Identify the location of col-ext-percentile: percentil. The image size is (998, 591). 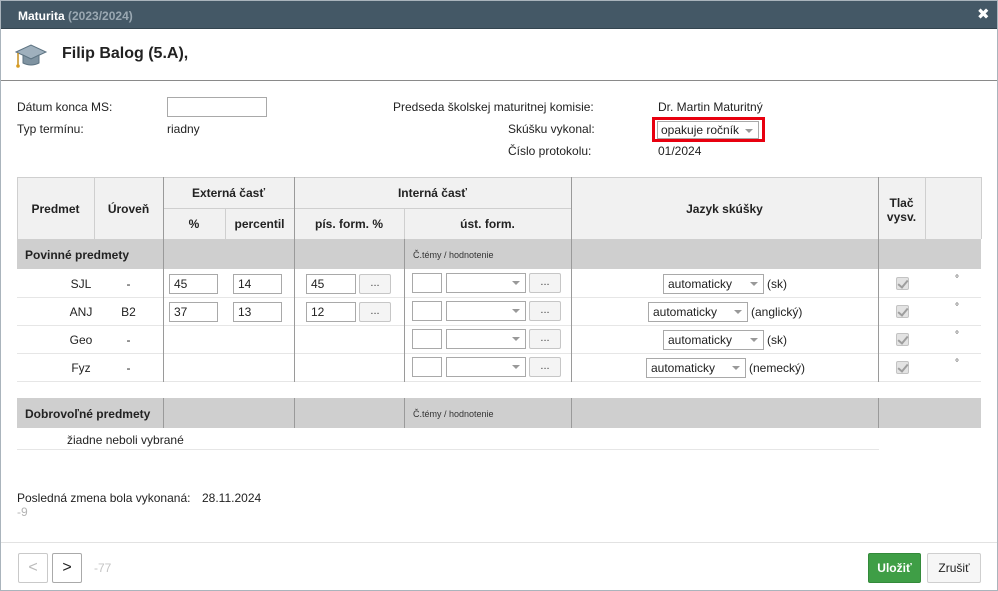
(259, 224).